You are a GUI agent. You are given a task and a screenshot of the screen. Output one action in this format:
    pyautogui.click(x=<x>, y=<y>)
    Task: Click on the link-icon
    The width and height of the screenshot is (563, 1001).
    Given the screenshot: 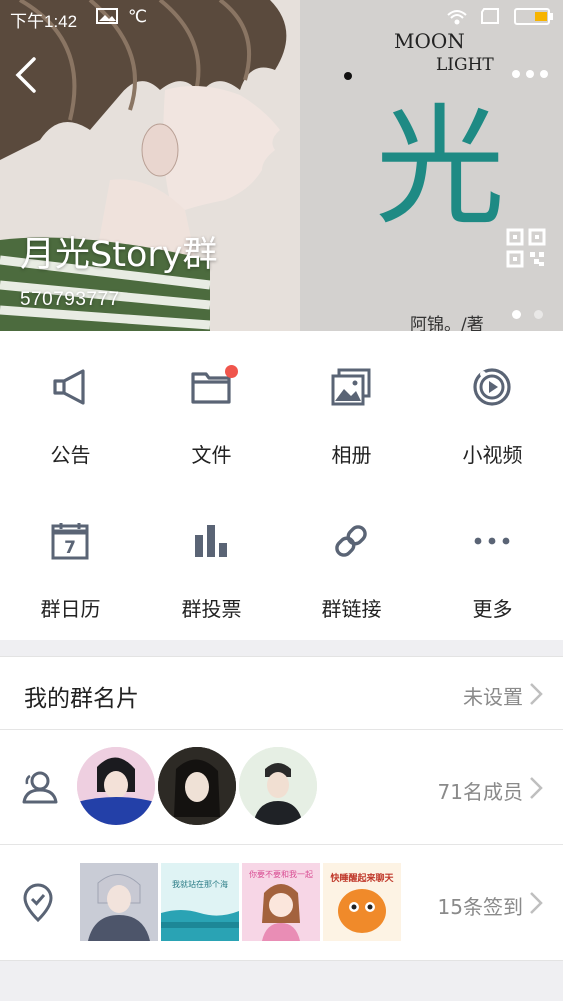 What is the action you would take?
    pyautogui.click(x=351, y=541)
    